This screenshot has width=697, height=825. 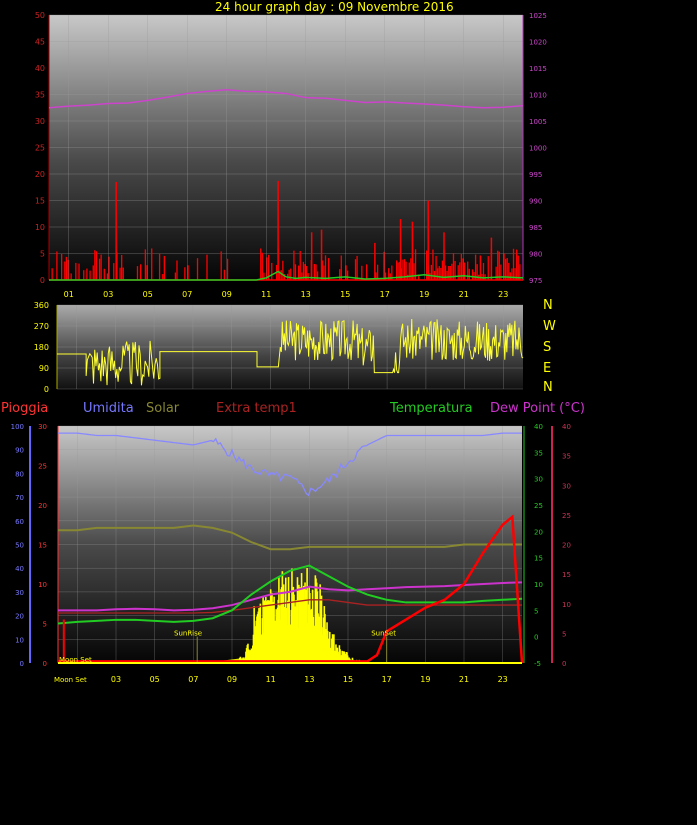 I want to click on wind-tick-label: 0, so click(x=42, y=280).